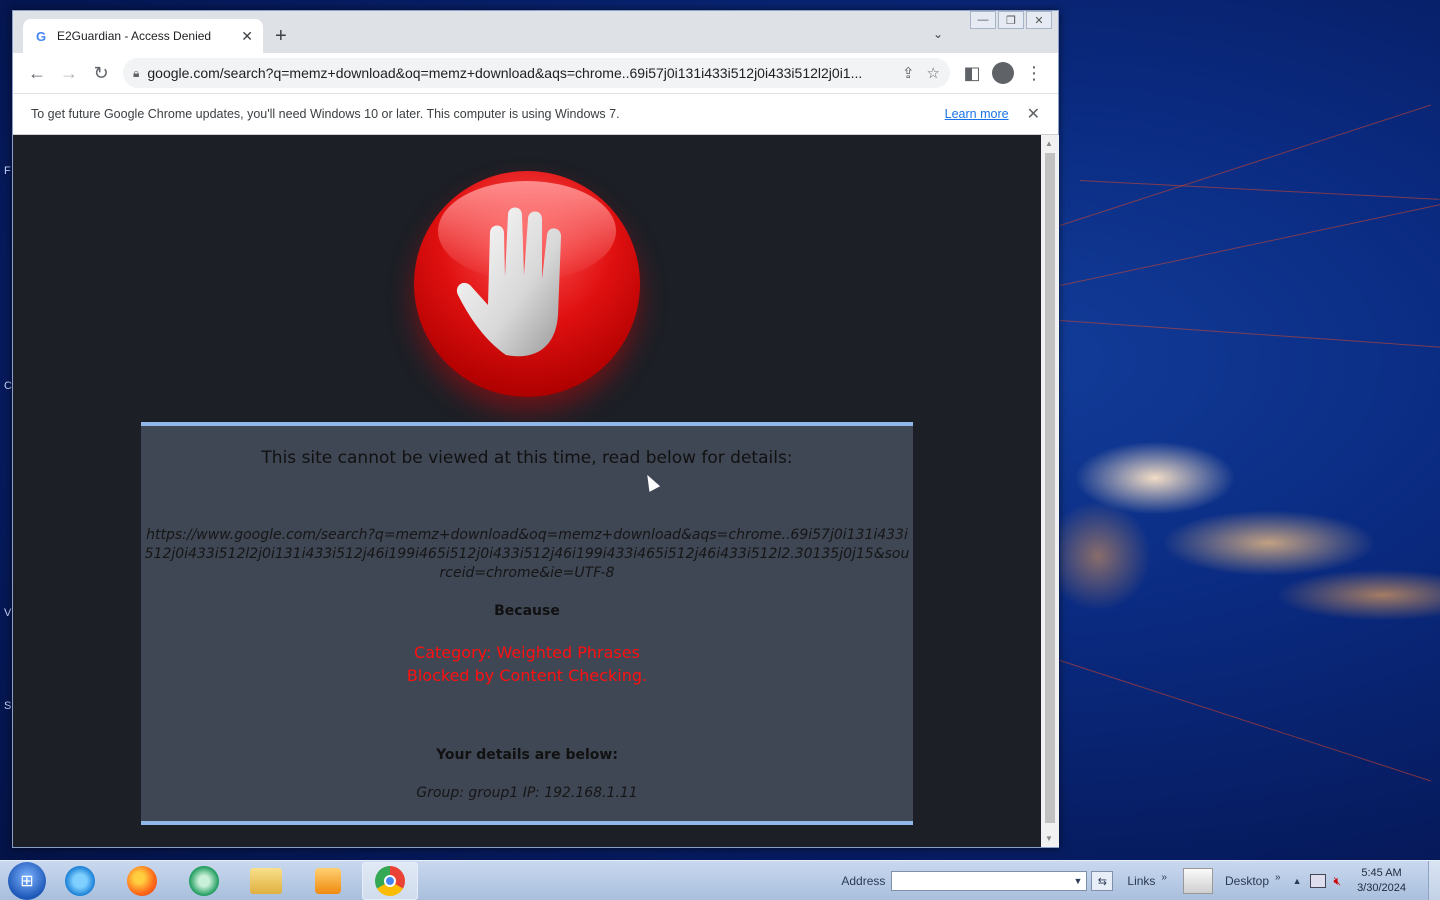 The image size is (1440, 900). What do you see at coordinates (1077, 881) in the screenshot?
I see `dropdown-arrow-icon: ▼` at bounding box center [1077, 881].